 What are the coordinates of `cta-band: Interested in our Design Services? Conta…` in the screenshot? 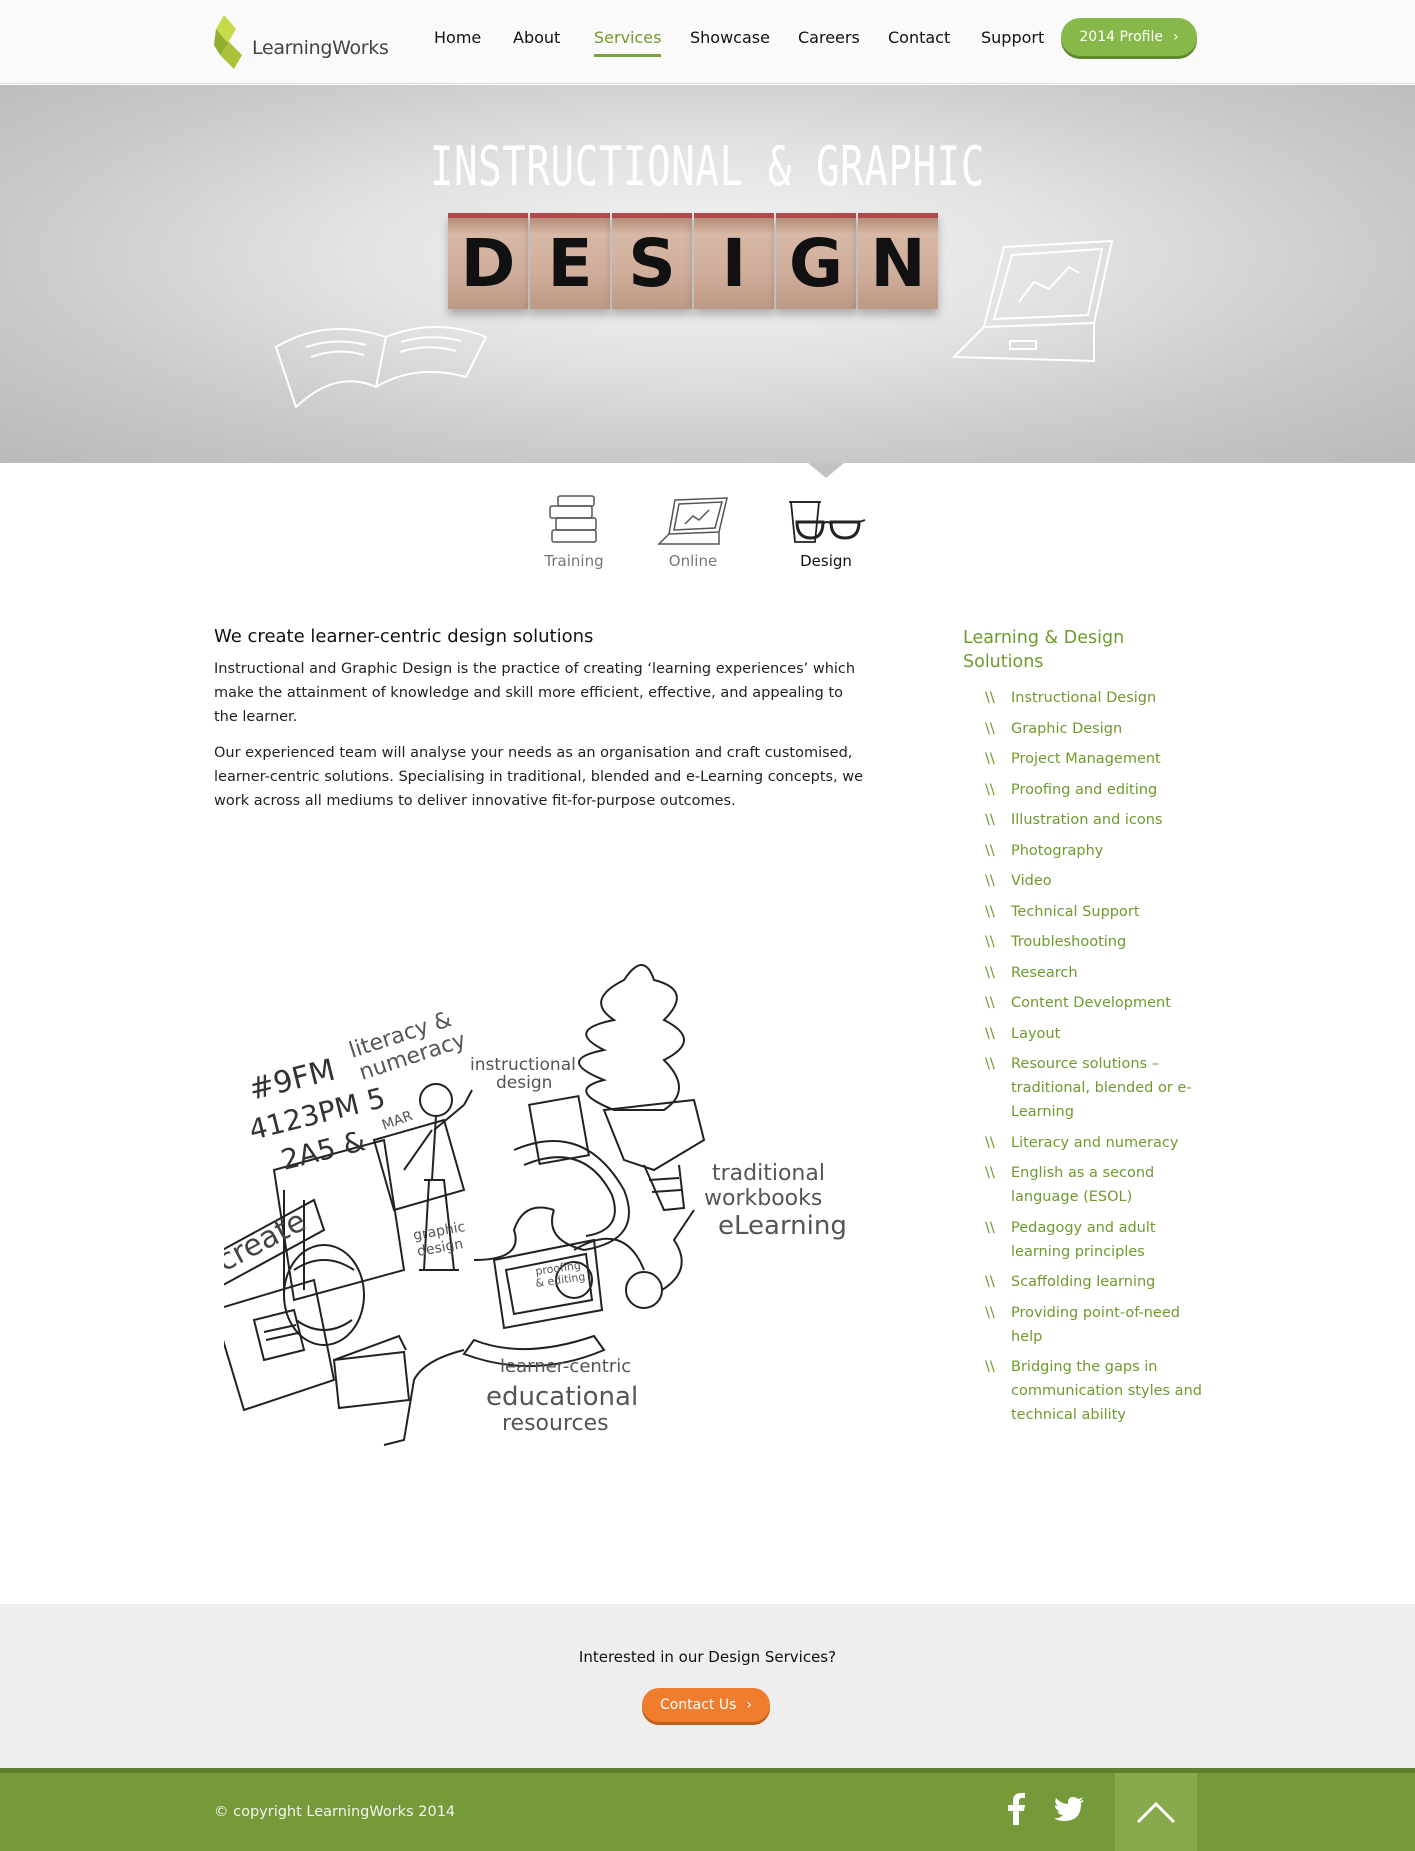 It's located at (707, 1686).